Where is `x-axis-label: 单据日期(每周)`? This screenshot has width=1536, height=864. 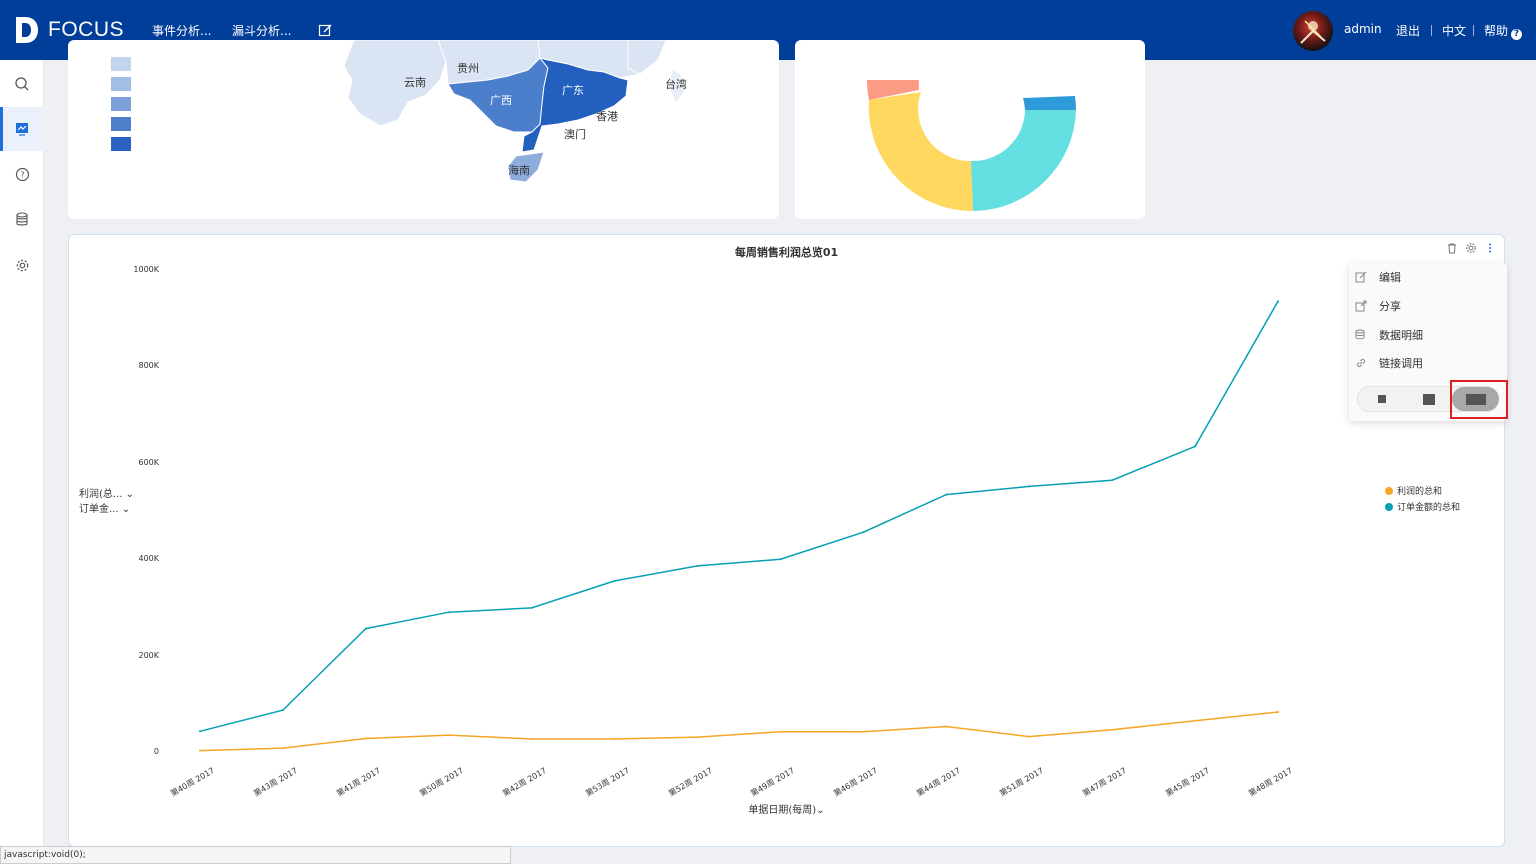
x-axis-label: 单据日期(每周) is located at coordinates (782, 810).